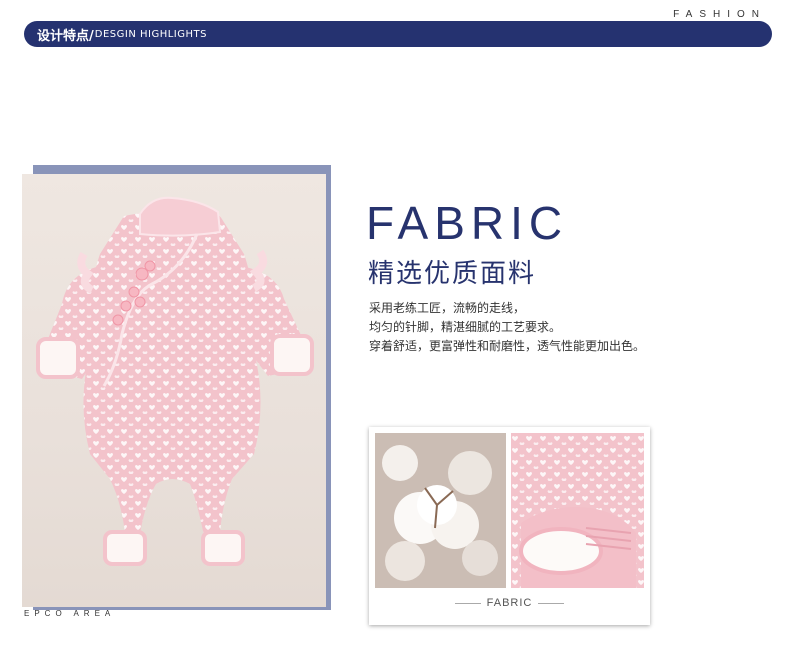 The width and height of the screenshot is (790, 665). I want to click on fabric-title: FABRIC, so click(467, 223).